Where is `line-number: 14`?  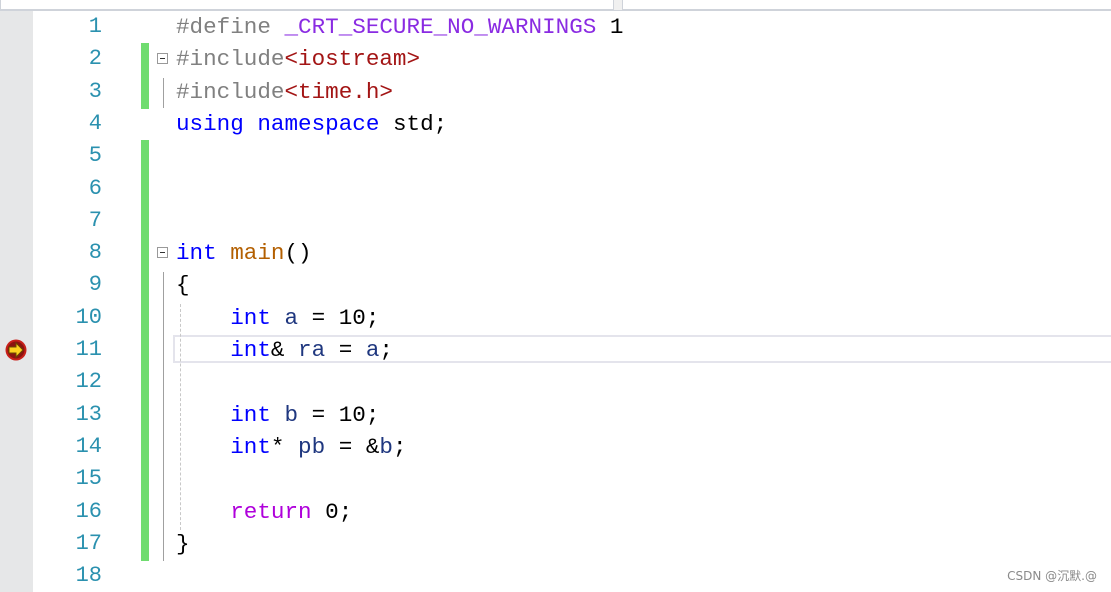
line-number: 14 is located at coordinates (88, 446).